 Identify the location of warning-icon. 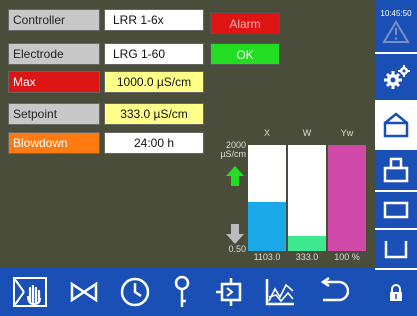
(396, 31).